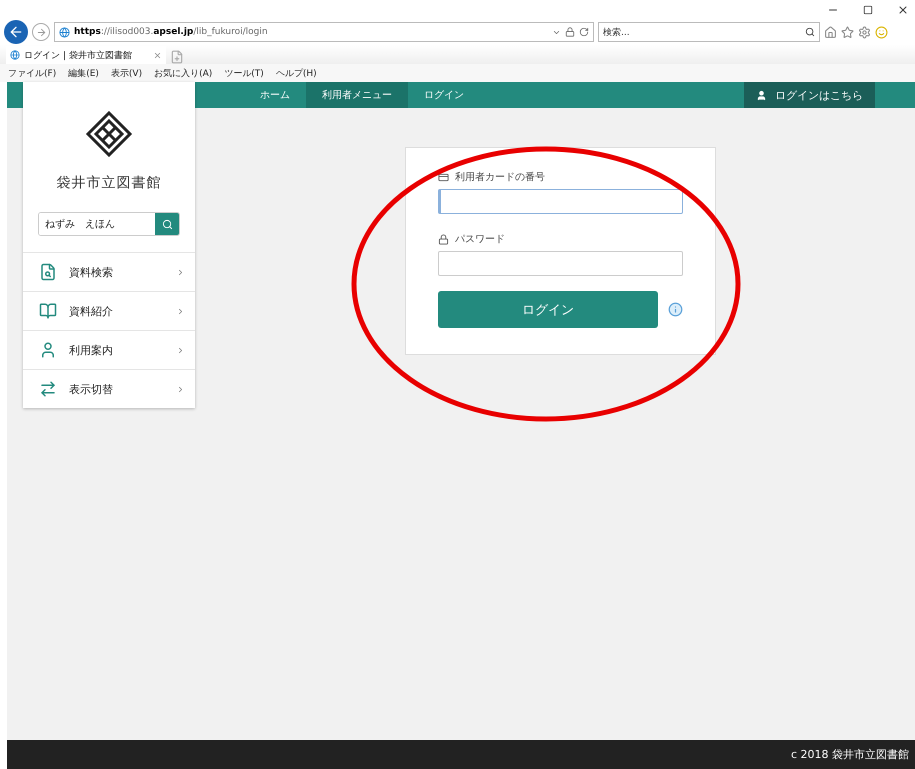 The width and height of the screenshot is (915, 769). What do you see at coordinates (357, 95) in the screenshot?
I see `breadcrumb-link: 利用者メニュー` at bounding box center [357, 95].